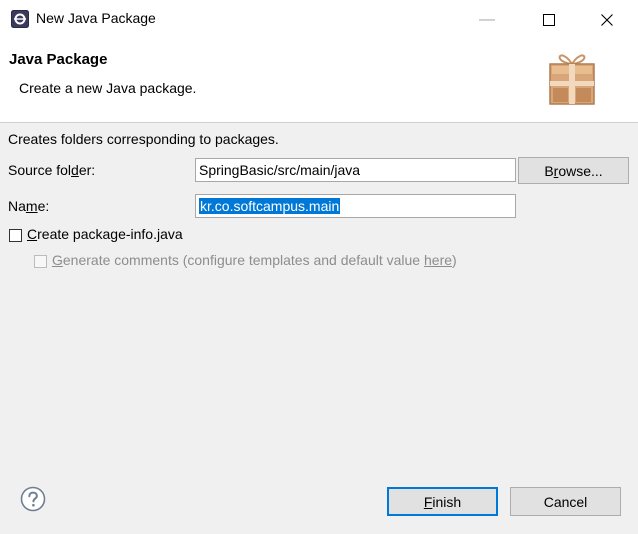  I want to click on name-input: kr.co.softcampus.main, so click(355, 206).